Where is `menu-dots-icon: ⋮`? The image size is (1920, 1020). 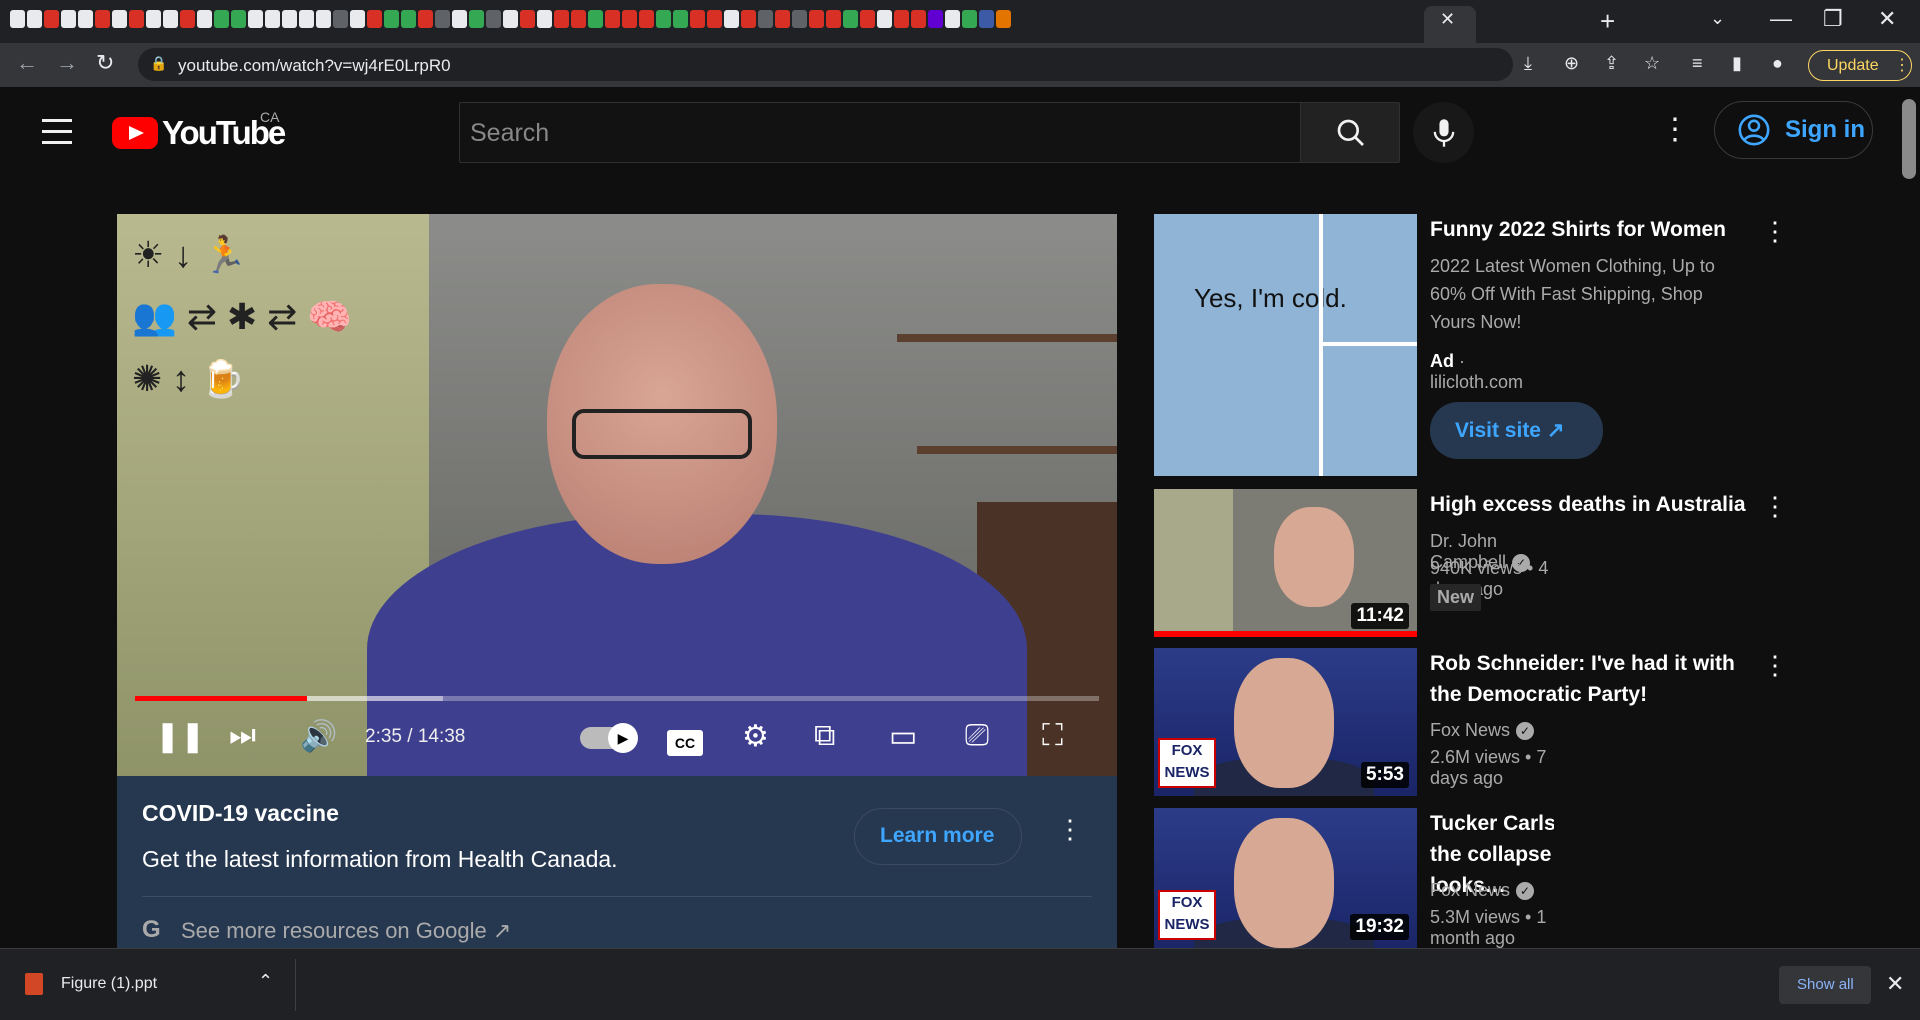 menu-dots-icon: ⋮ is located at coordinates (1902, 65).